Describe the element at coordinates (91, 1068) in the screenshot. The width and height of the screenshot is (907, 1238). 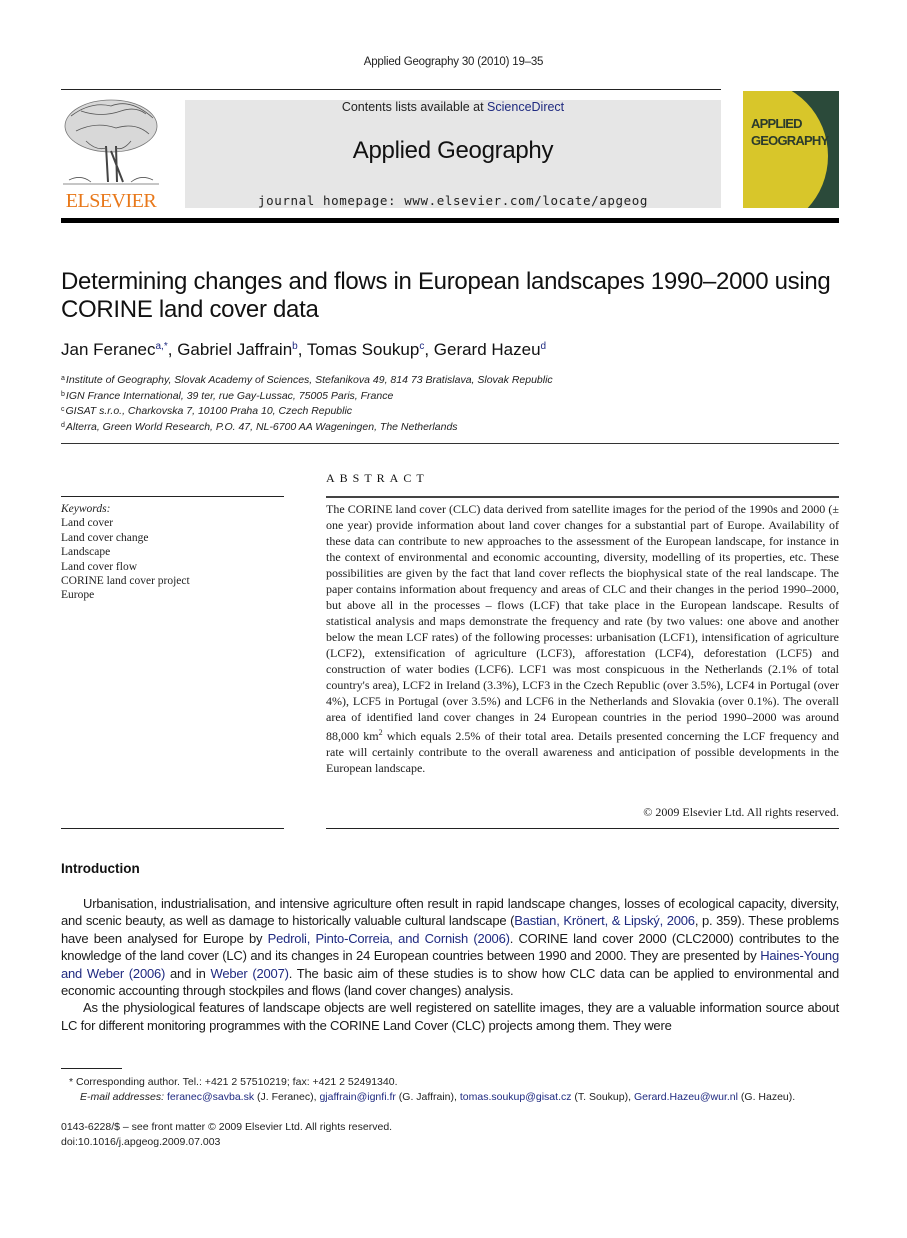
I see `footnote-rule` at that location.